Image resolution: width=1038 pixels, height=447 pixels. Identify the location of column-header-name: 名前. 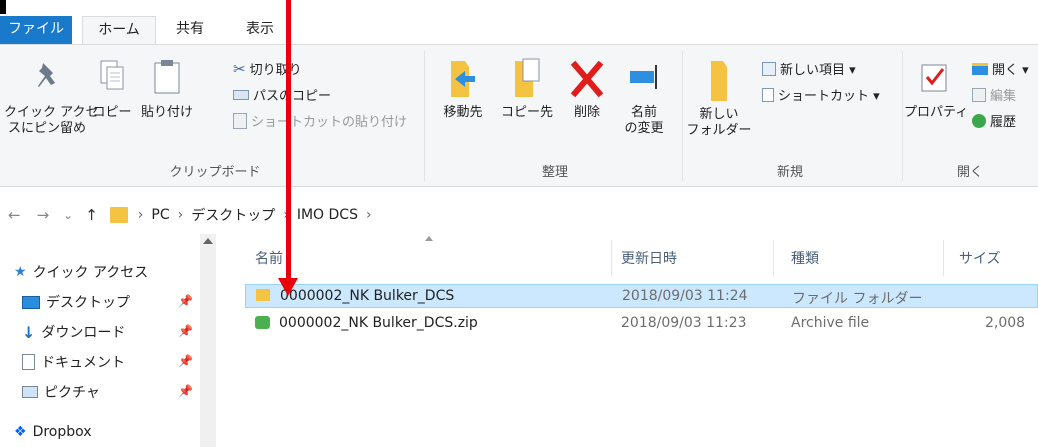
(269, 258).